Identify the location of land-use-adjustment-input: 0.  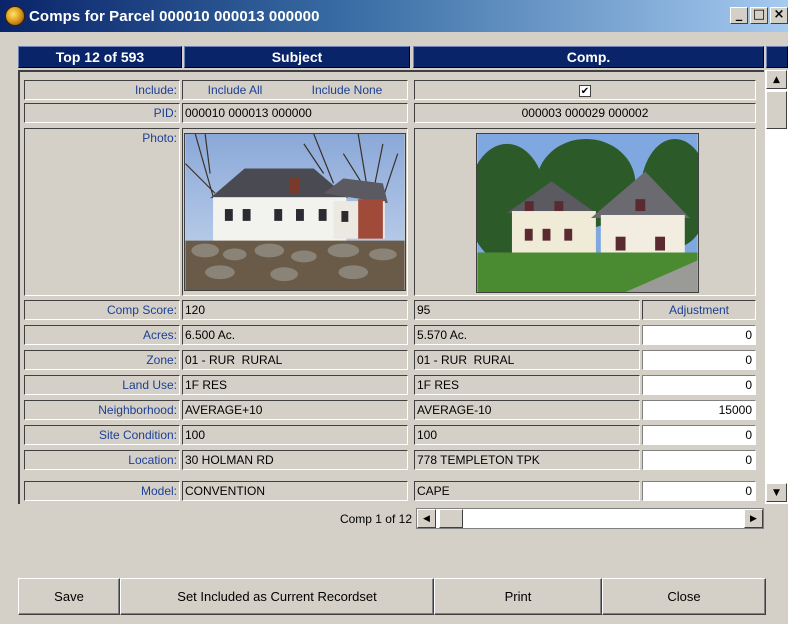
(699, 385).